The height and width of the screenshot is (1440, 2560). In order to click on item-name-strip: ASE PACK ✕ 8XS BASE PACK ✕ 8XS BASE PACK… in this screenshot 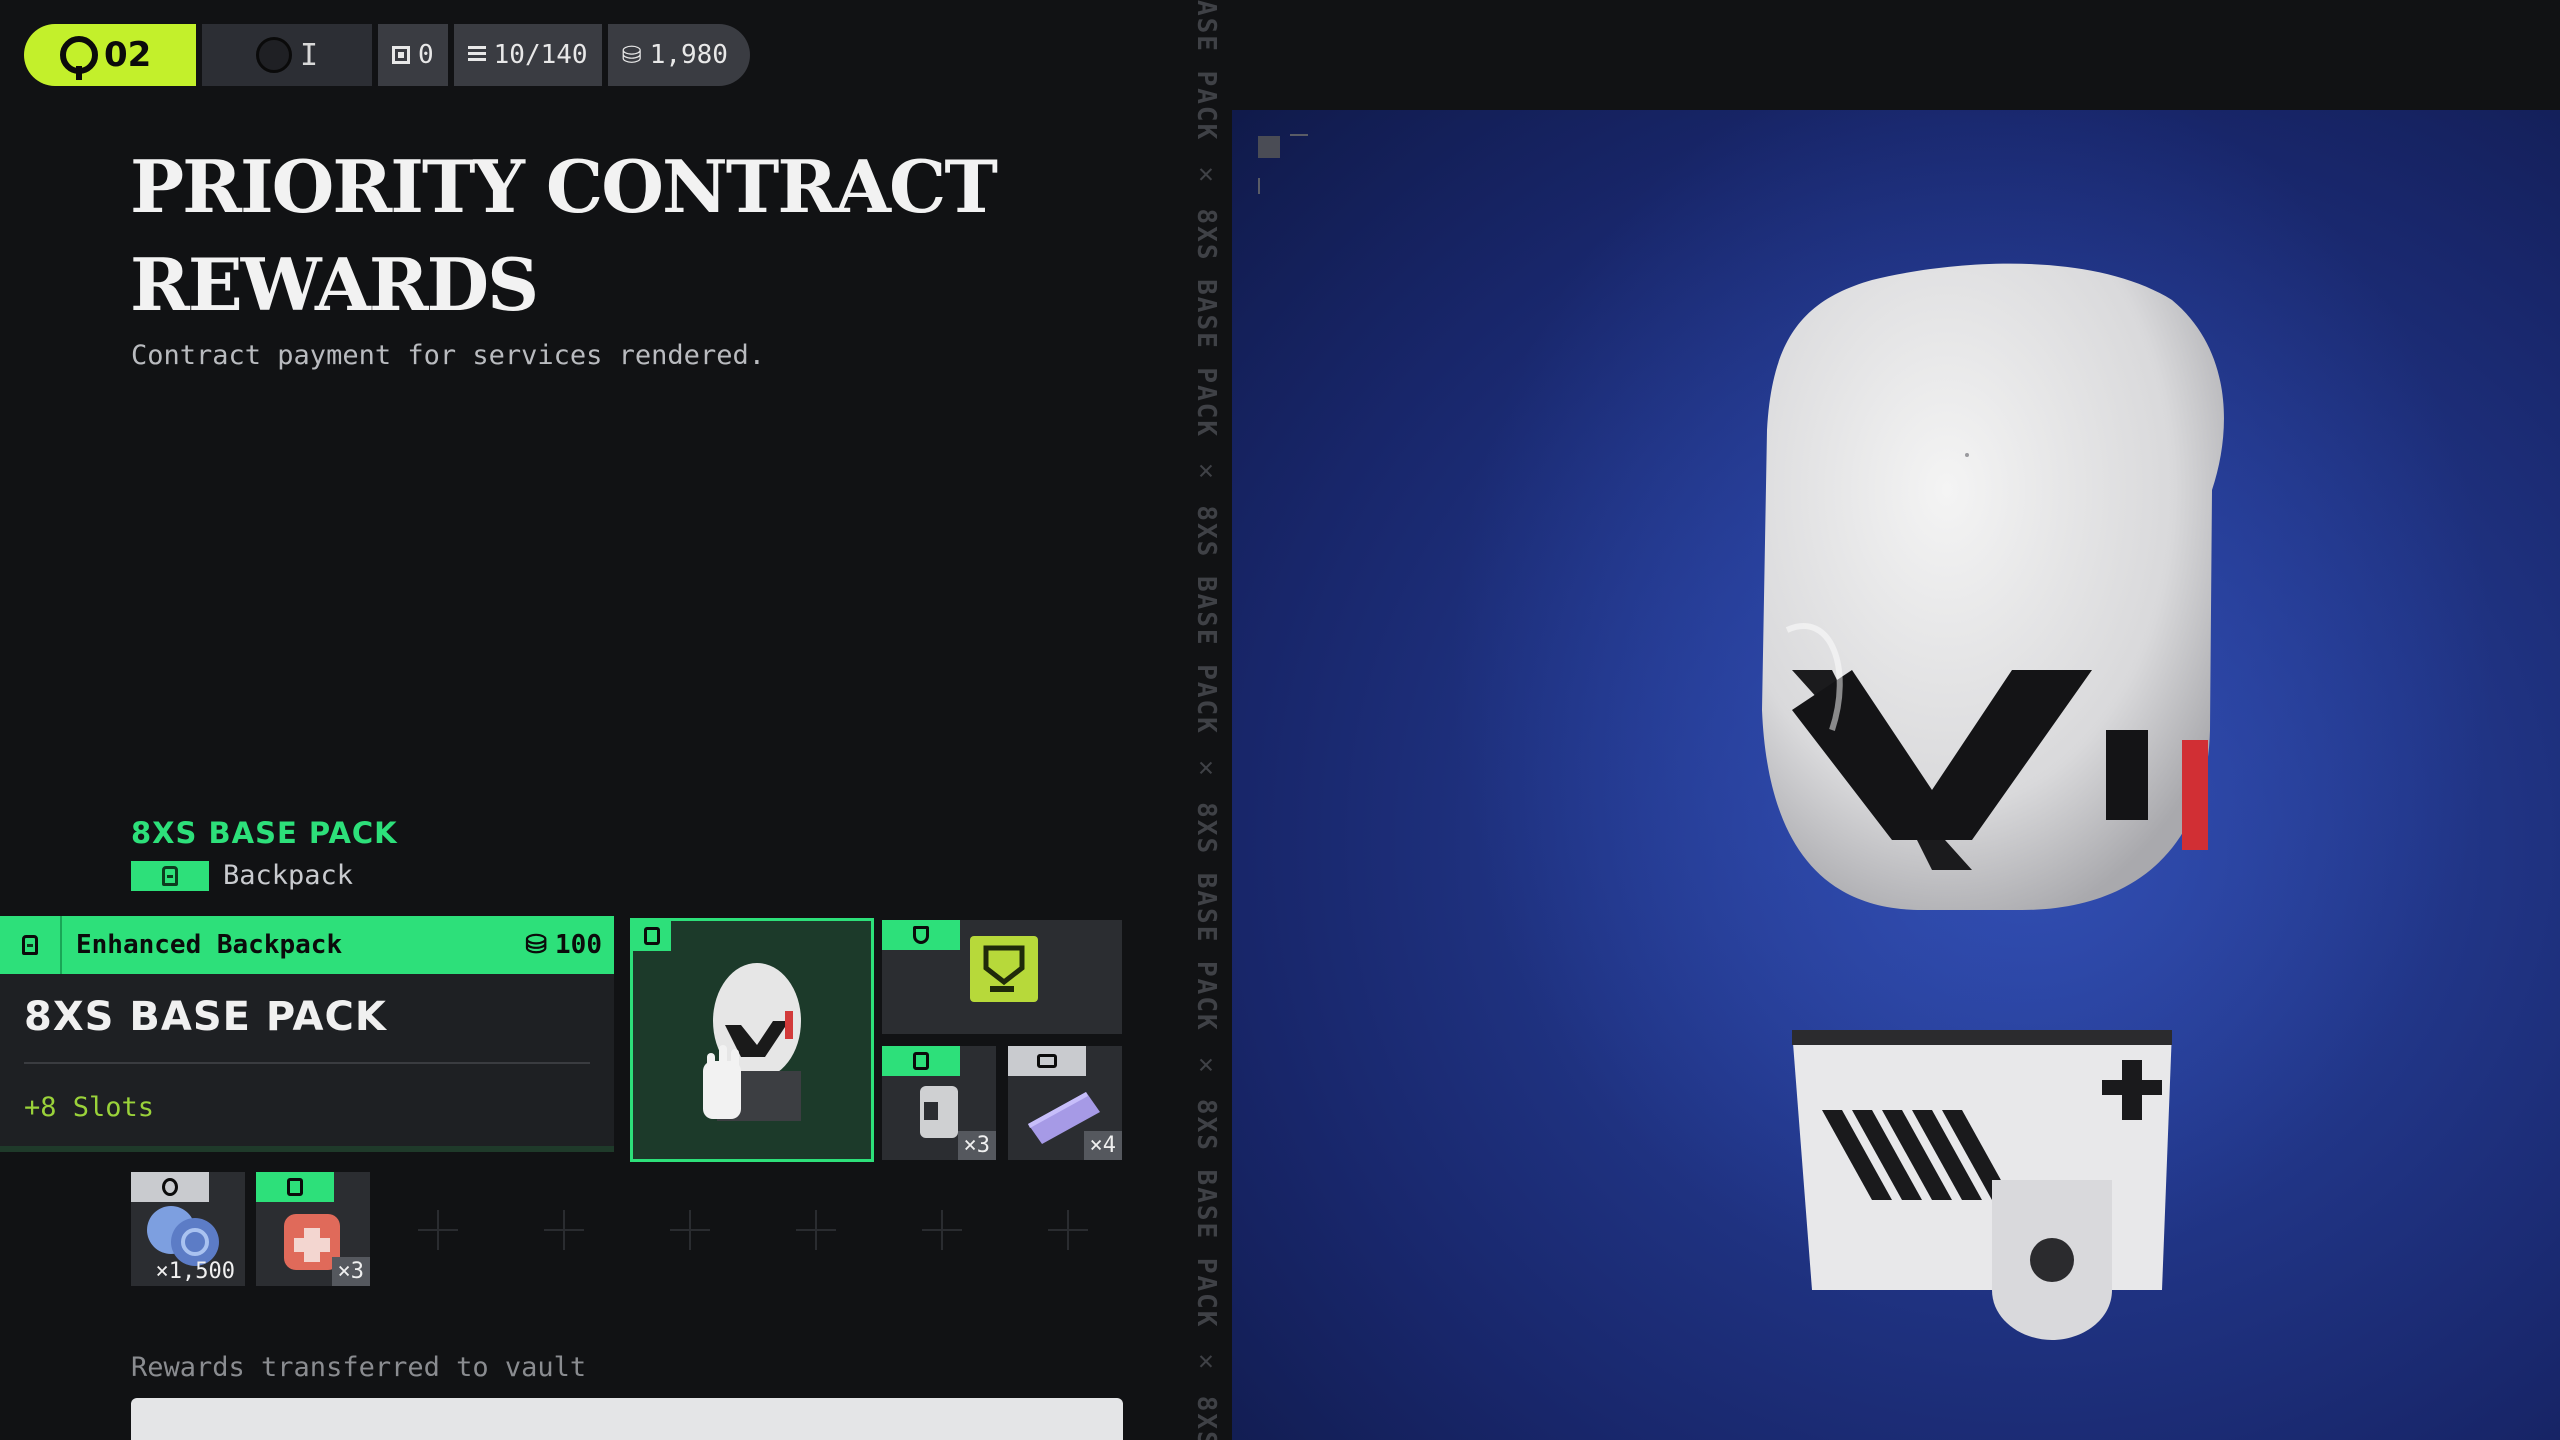, I will do `click(1205, 720)`.